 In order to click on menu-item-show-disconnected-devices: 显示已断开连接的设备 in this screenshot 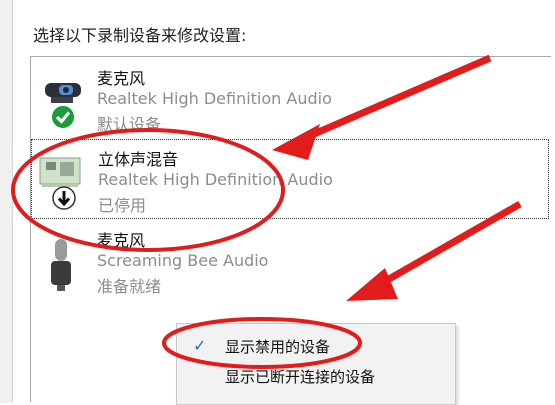, I will do `click(316, 377)`.